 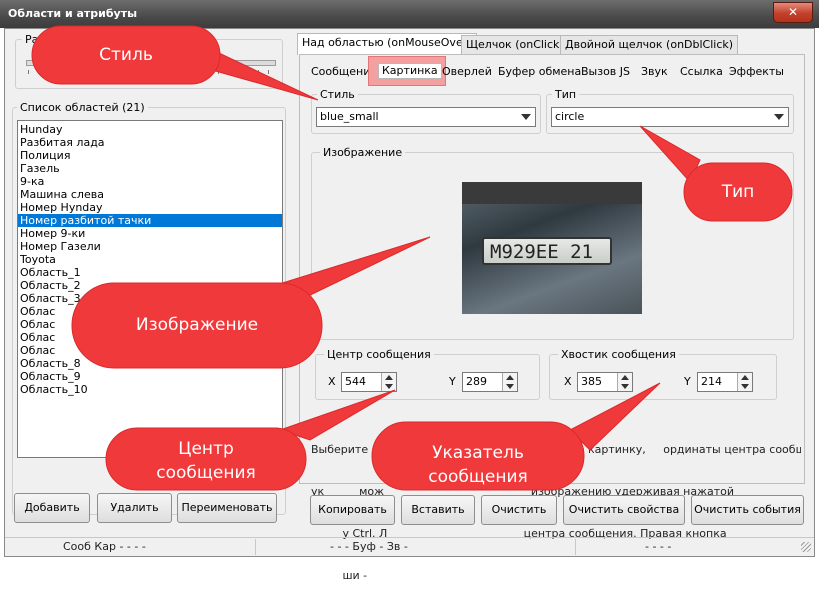 I want to click on list-item: Toyota, so click(x=150, y=259).